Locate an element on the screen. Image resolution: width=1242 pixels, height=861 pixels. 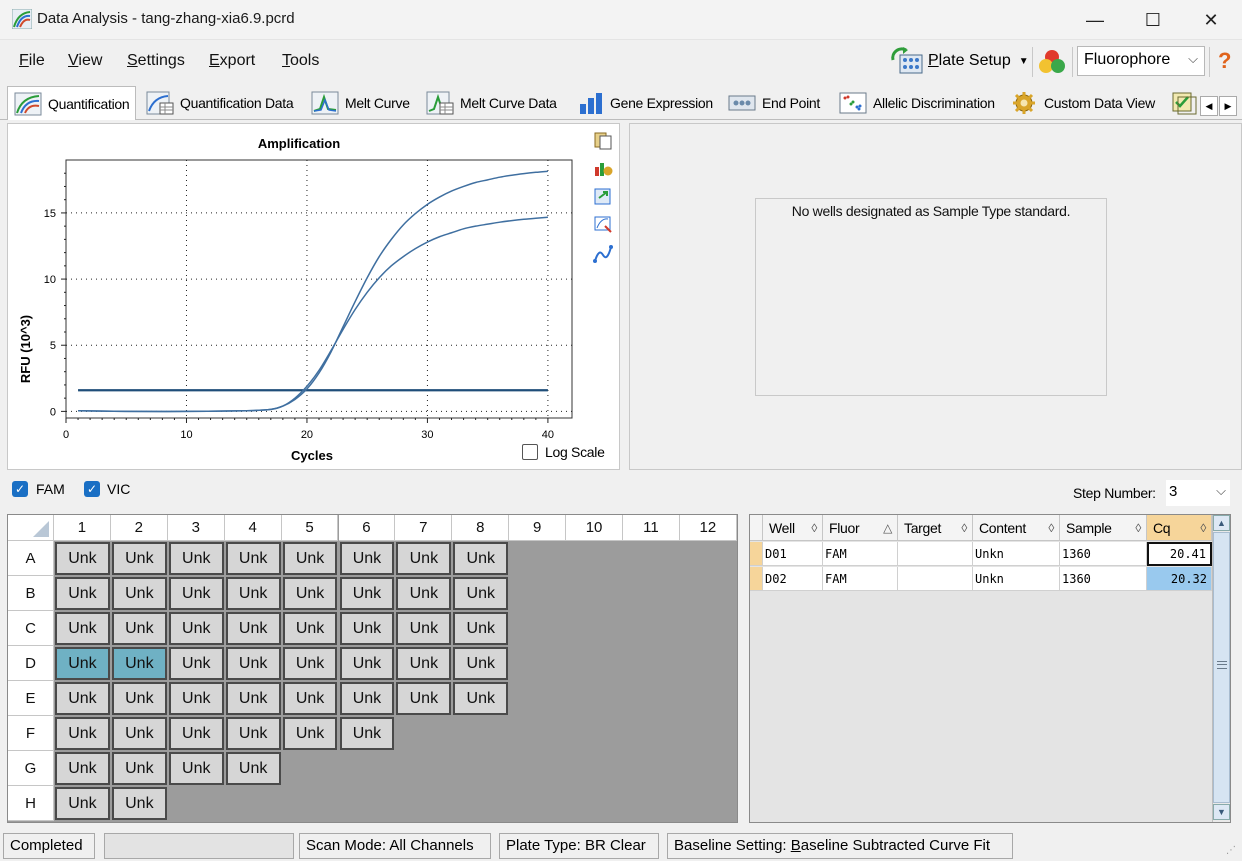
close-button: ✕ is located at coordinates (1211, 20).